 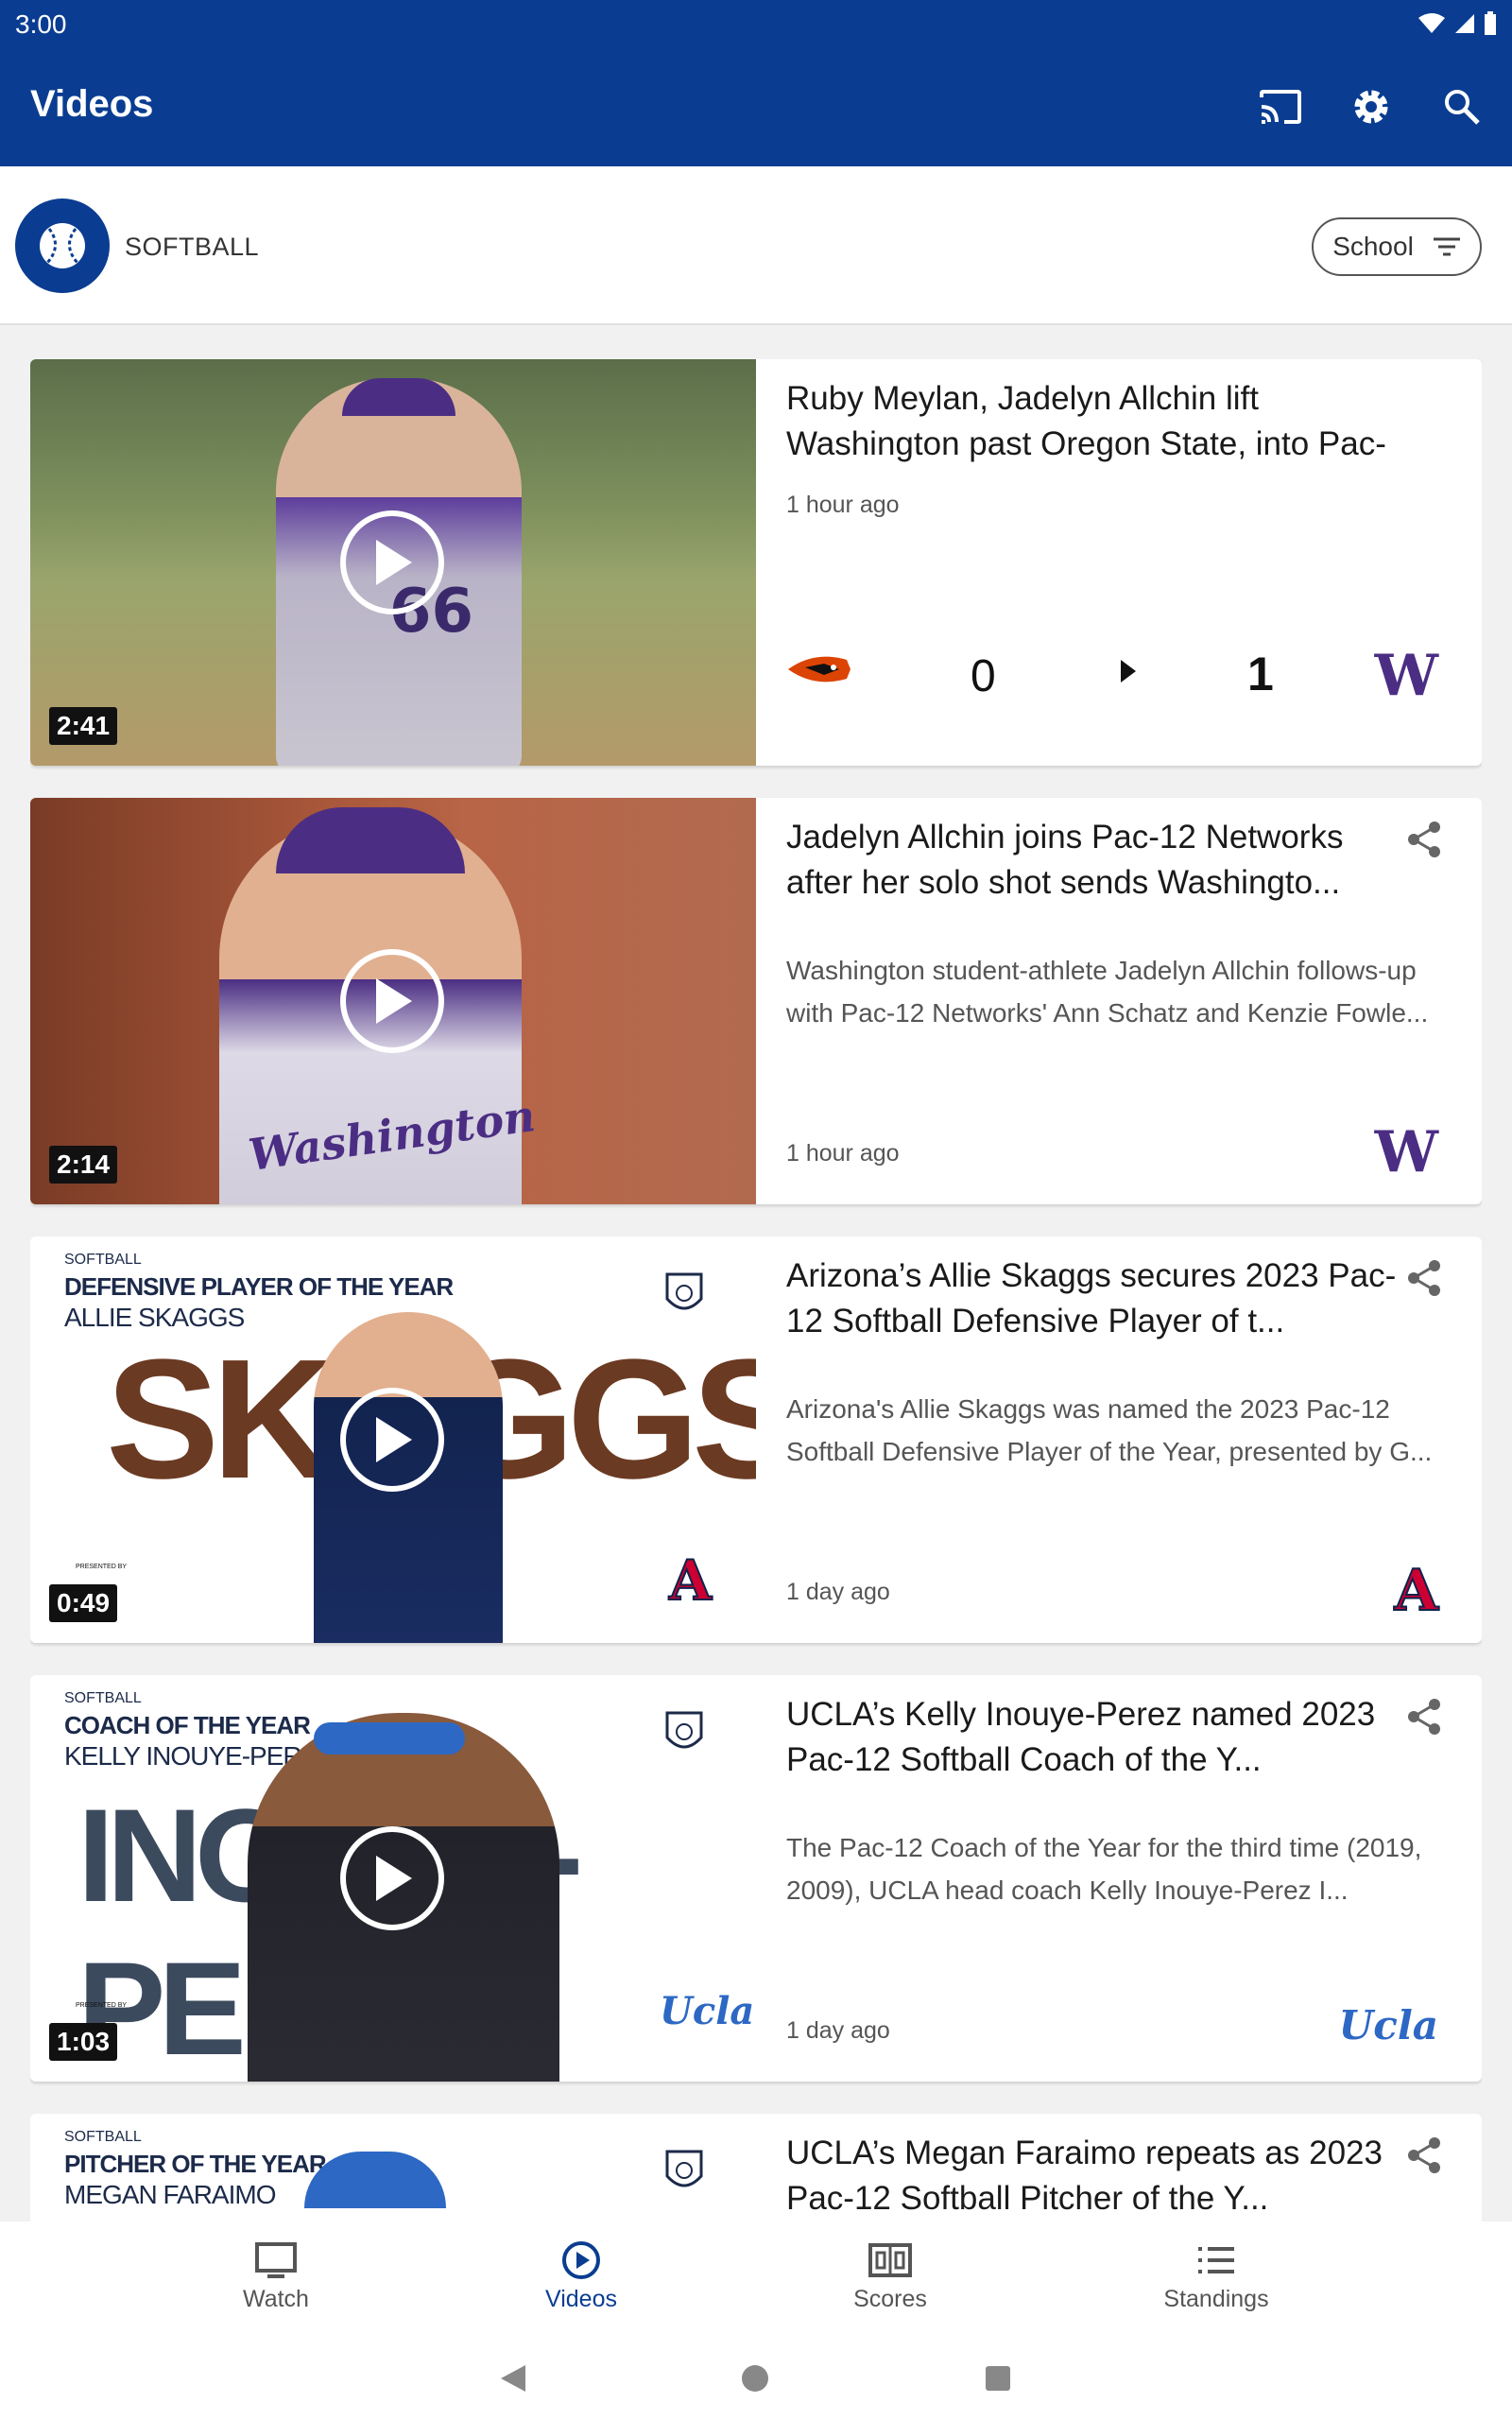 I want to click on app-bar: Videos, so click(x=756, y=107).